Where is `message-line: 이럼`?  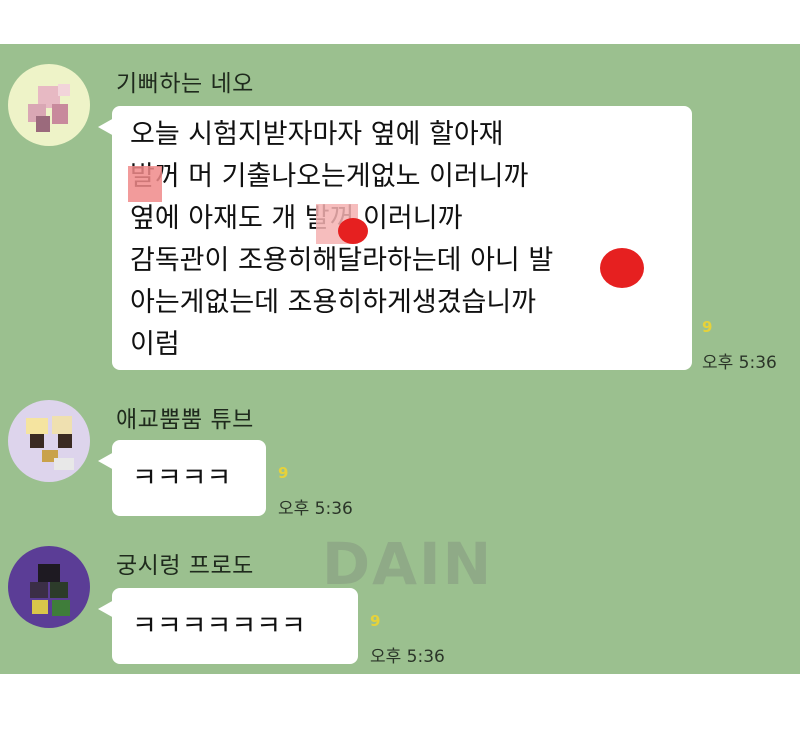 message-line: 이럼 is located at coordinates (155, 344).